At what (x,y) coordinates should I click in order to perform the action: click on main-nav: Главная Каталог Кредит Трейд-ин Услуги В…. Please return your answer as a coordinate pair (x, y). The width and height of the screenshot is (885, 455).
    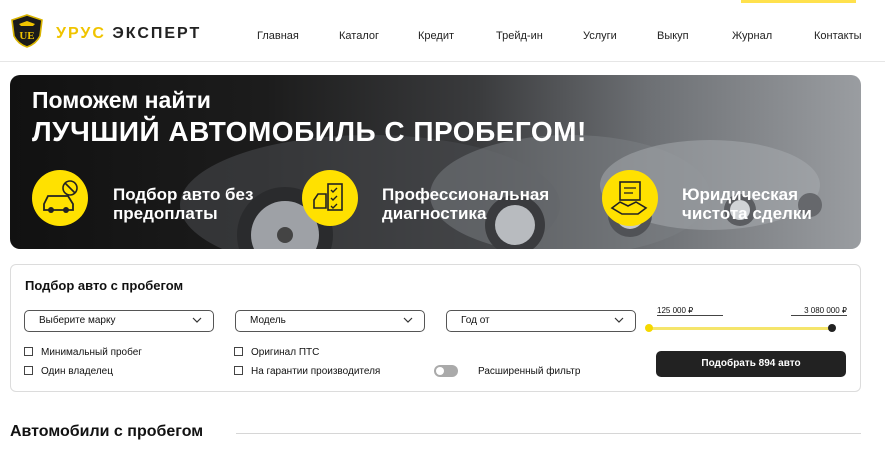
    Looking at the image, I should click on (442, 37).